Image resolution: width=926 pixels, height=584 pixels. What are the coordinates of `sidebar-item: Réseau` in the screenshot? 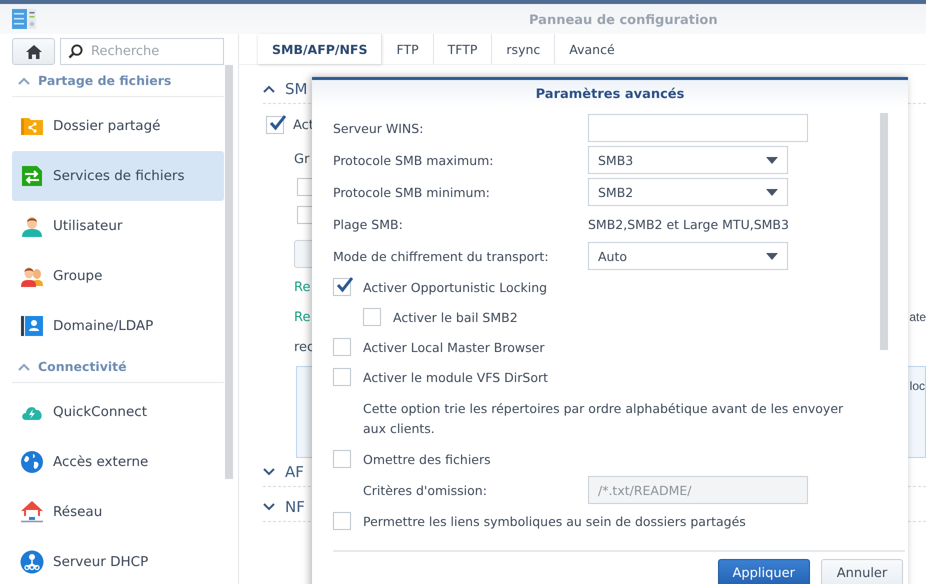 It's located at (118, 512).